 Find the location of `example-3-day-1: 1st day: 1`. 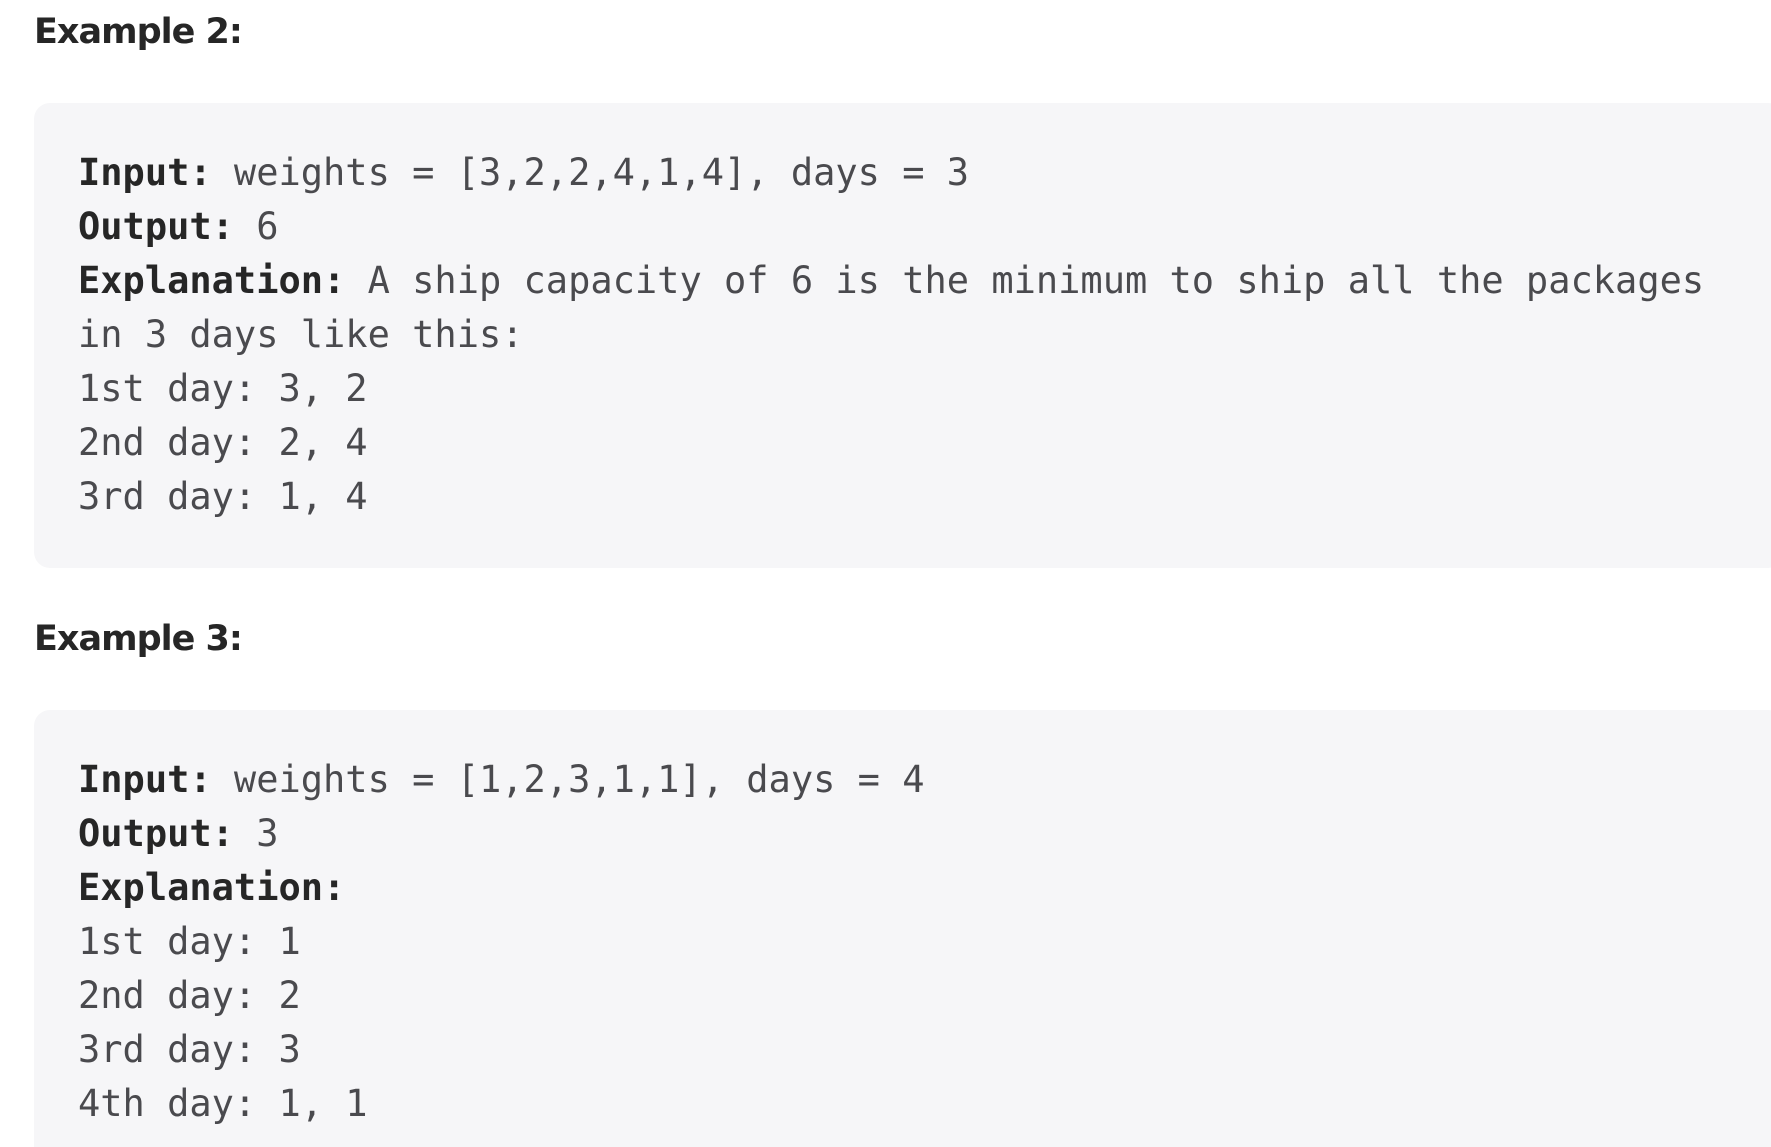

example-3-day-1: 1st day: 1 is located at coordinates (189, 941).